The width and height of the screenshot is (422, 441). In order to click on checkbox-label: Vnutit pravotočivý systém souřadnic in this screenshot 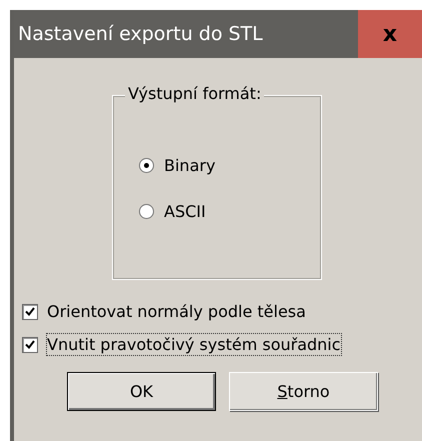, I will do `click(194, 344)`.